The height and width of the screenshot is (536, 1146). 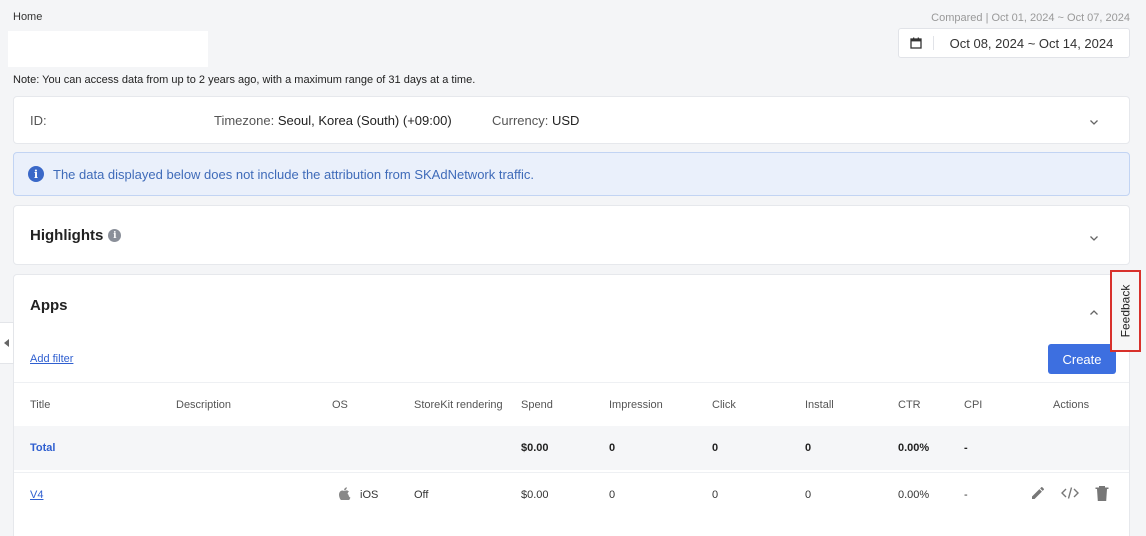 I want to click on total-ctr: 0.00%, so click(x=914, y=448).